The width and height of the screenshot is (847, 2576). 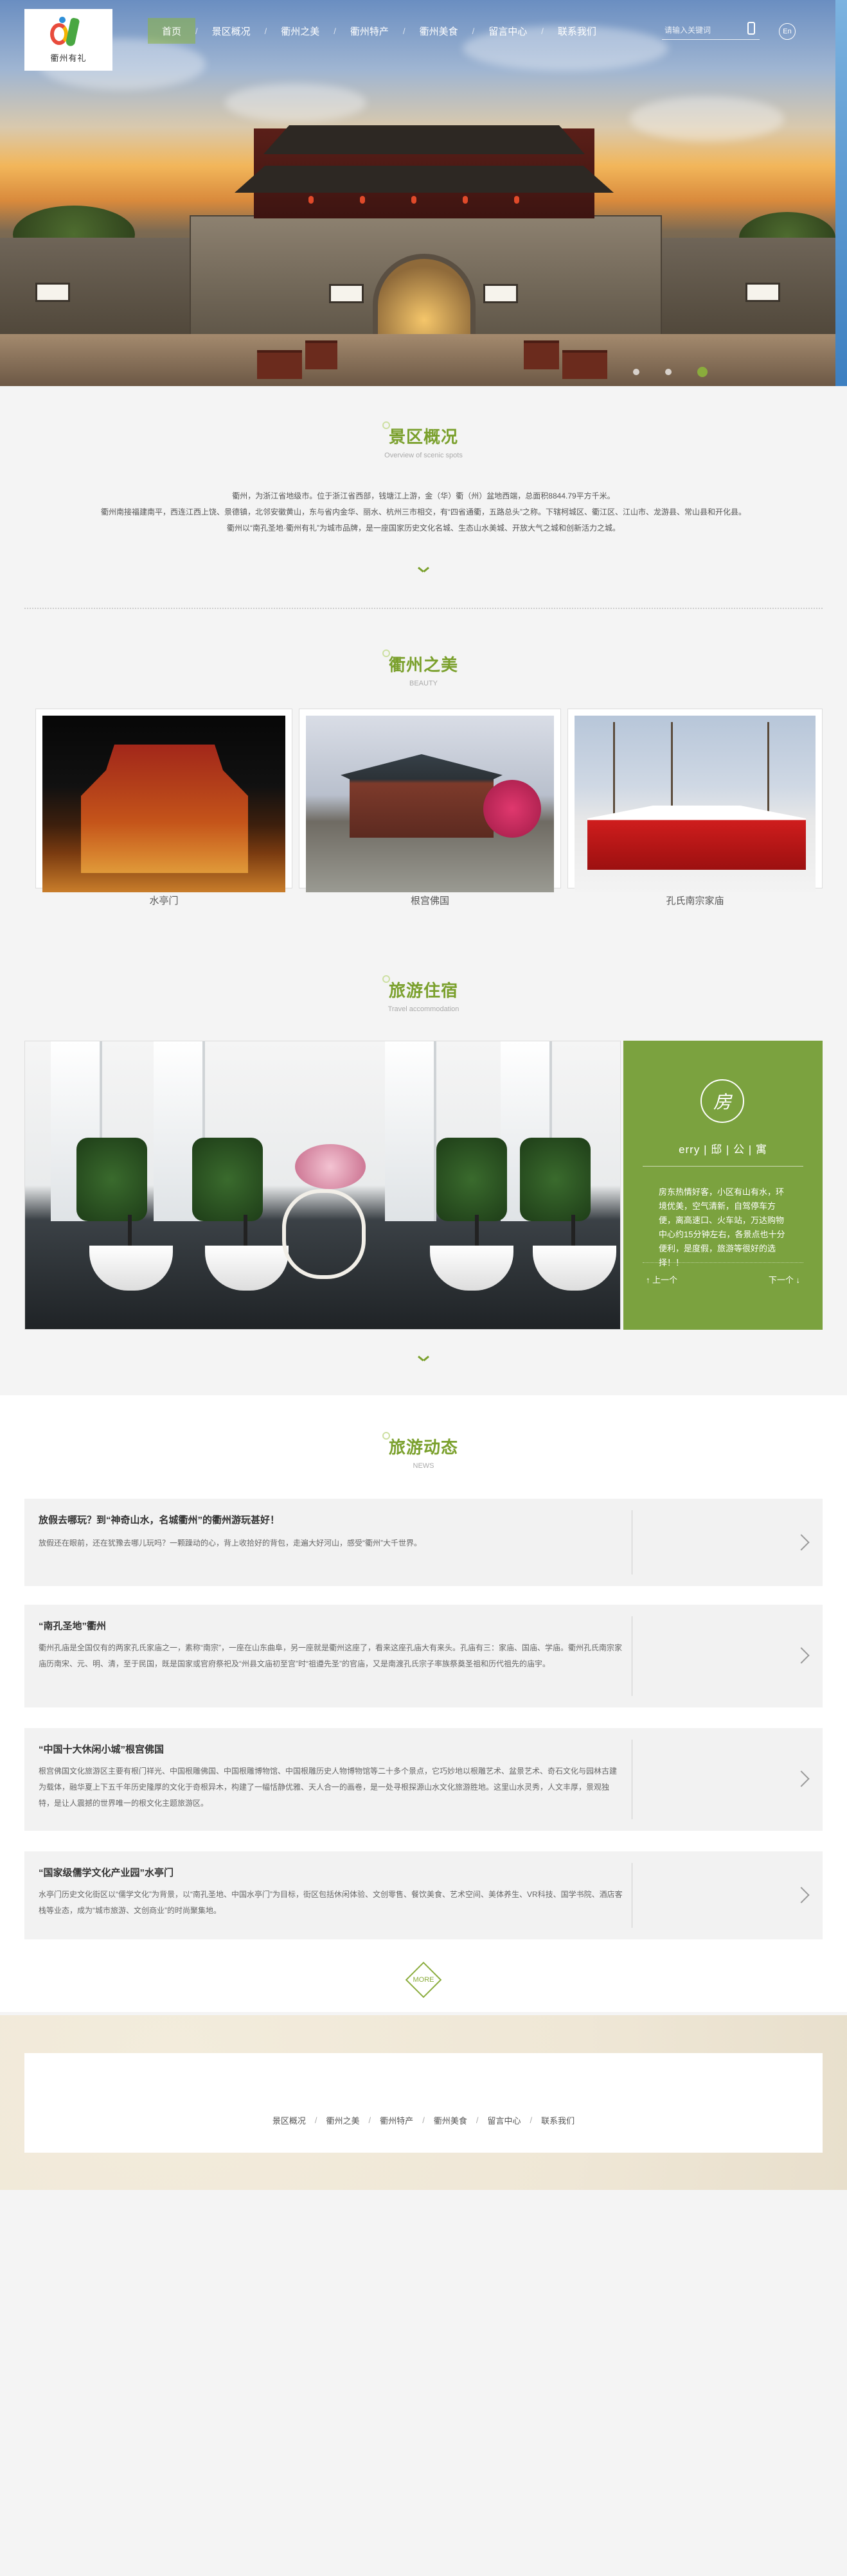 What do you see at coordinates (722, 1101) in the screenshot?
I see `accommodation-badge: 房` at bounding box center [722, 1101].